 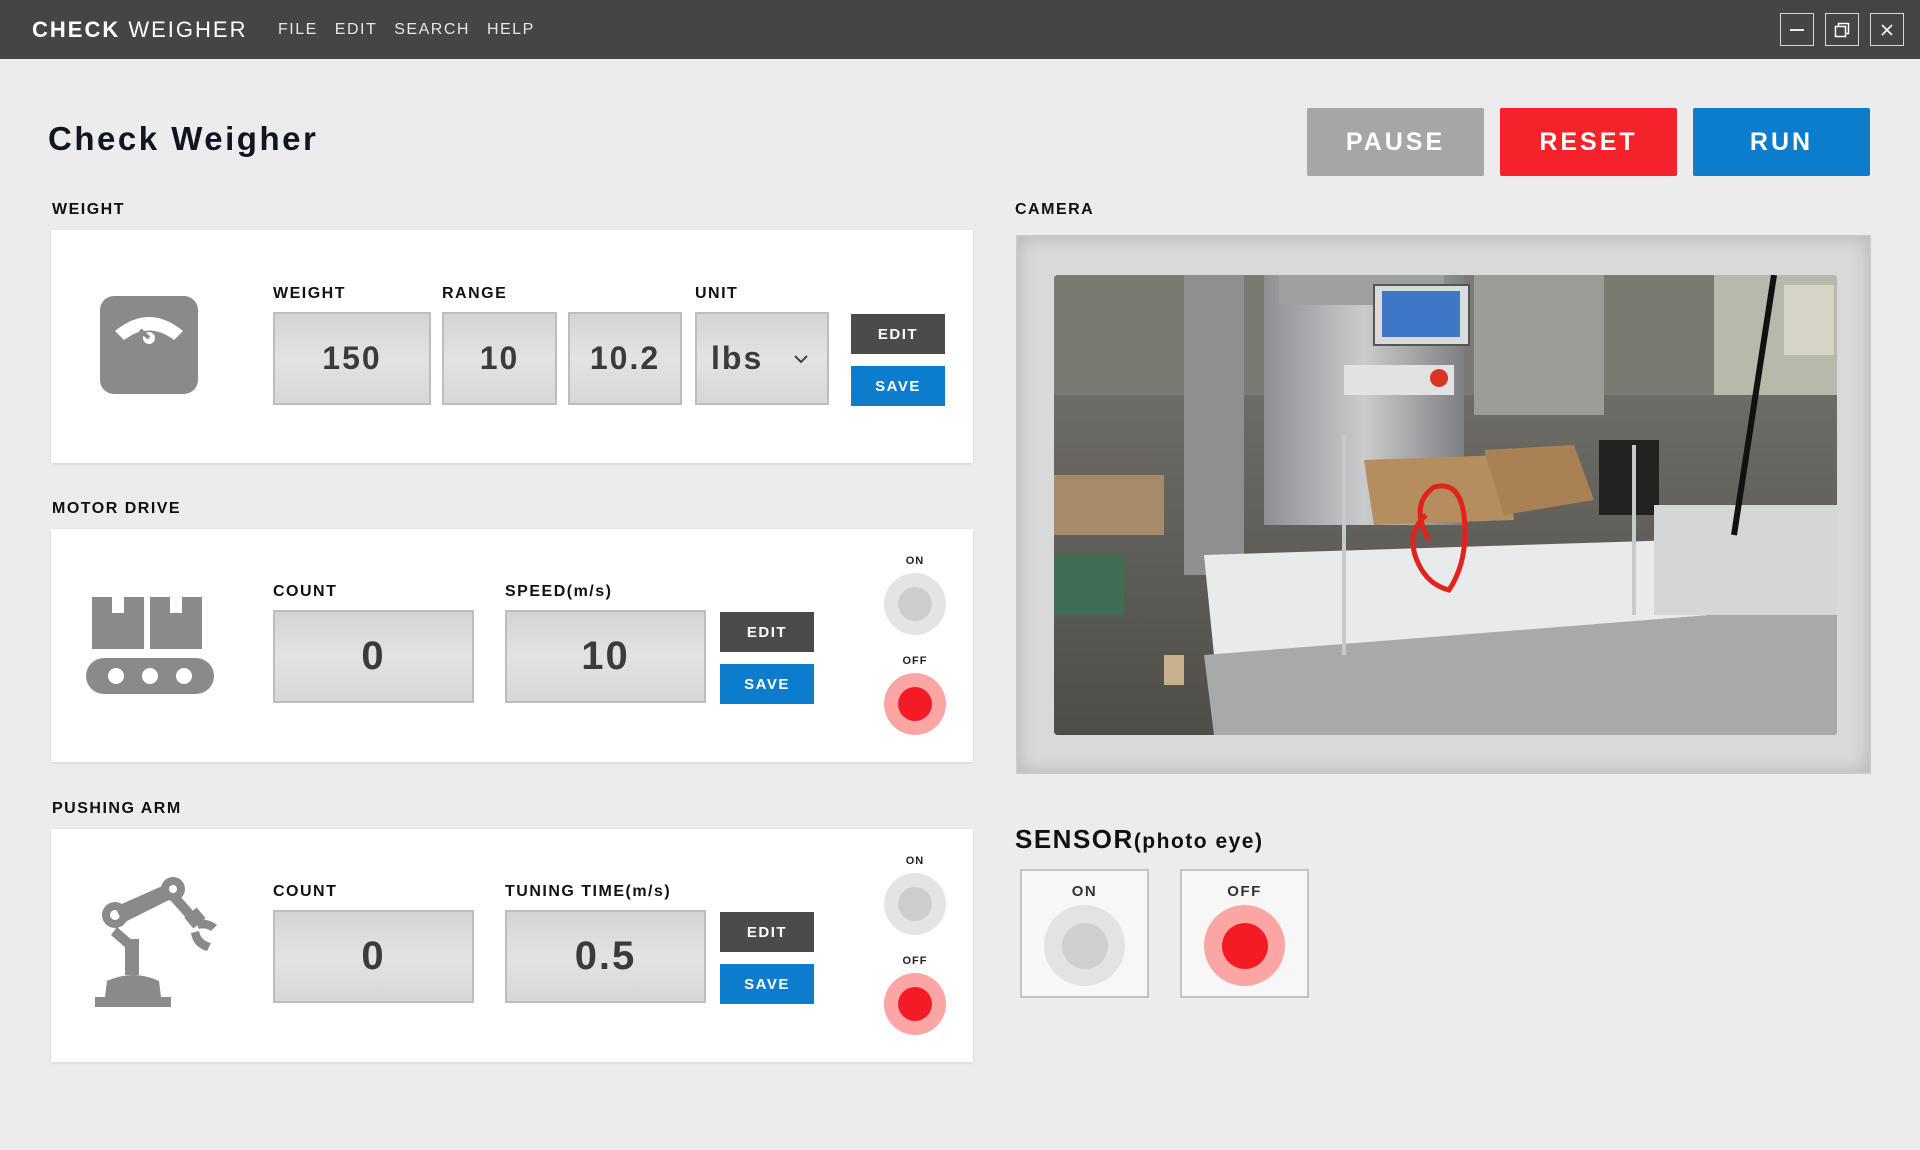 I want to click on app-title-bold: CHECK, so click(x=76, y=29).